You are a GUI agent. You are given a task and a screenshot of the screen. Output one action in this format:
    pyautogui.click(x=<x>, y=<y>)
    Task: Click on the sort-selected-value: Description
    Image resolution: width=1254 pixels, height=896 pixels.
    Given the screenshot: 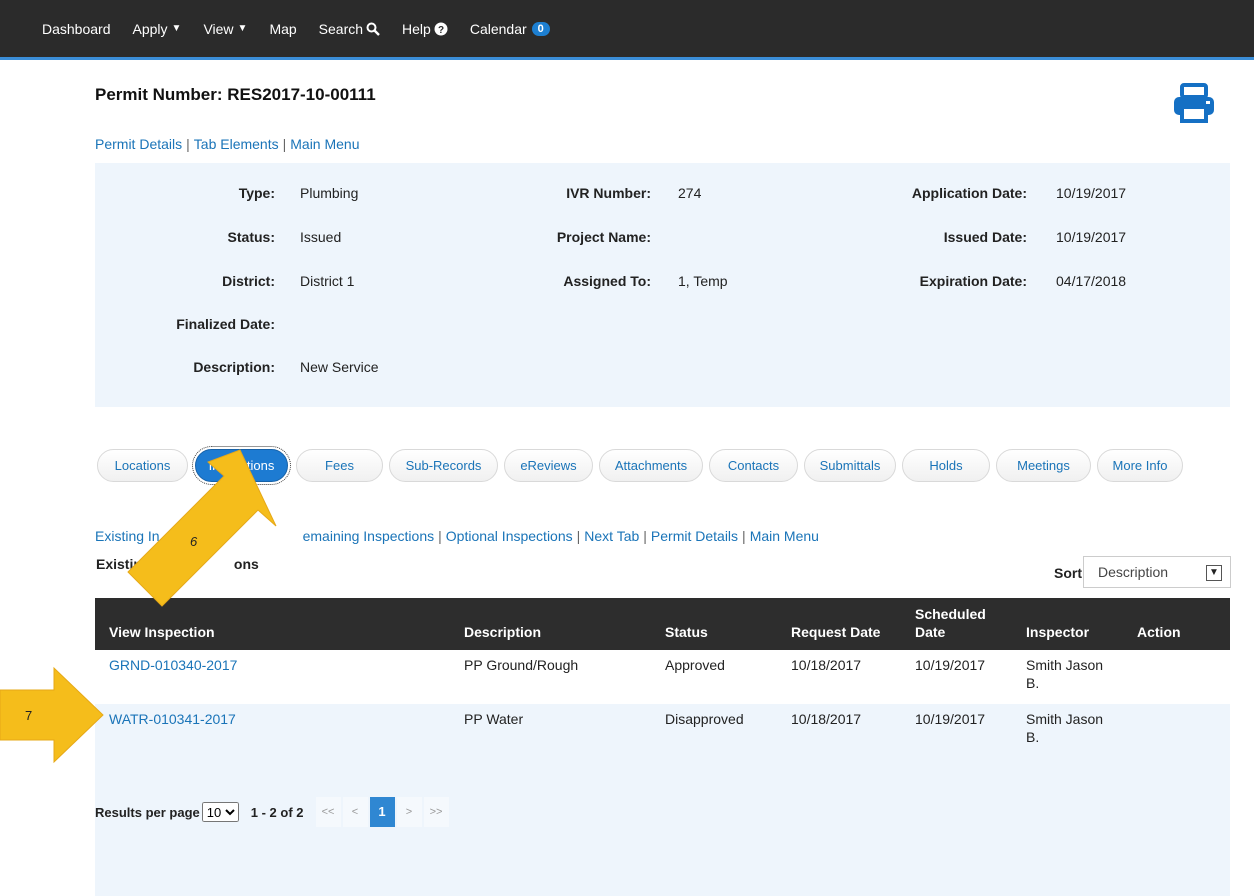 What is the action you would take?
    pyautogui.click(x=1133, y=572)
    